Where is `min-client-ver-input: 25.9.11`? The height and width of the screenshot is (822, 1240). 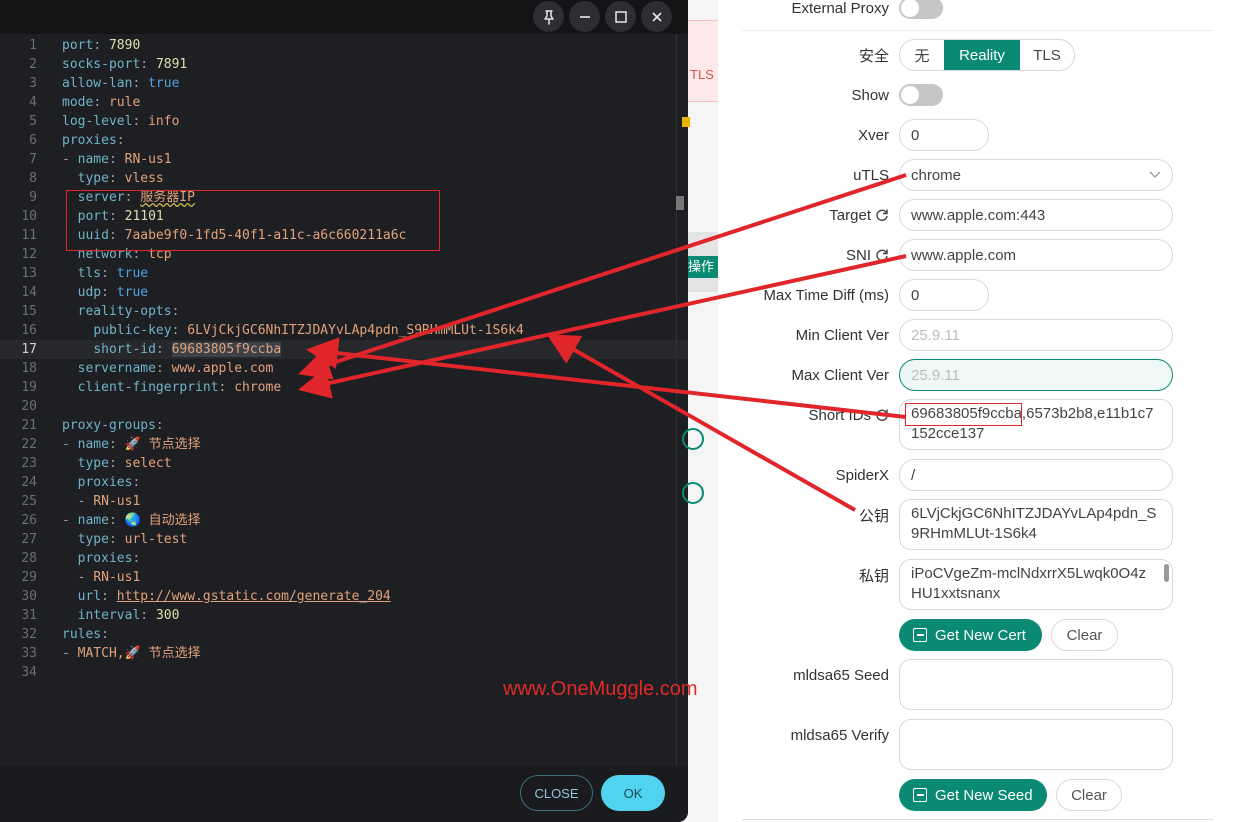
min-client-ver-input: 25.9.11 is located at coordinates (1036, 335).